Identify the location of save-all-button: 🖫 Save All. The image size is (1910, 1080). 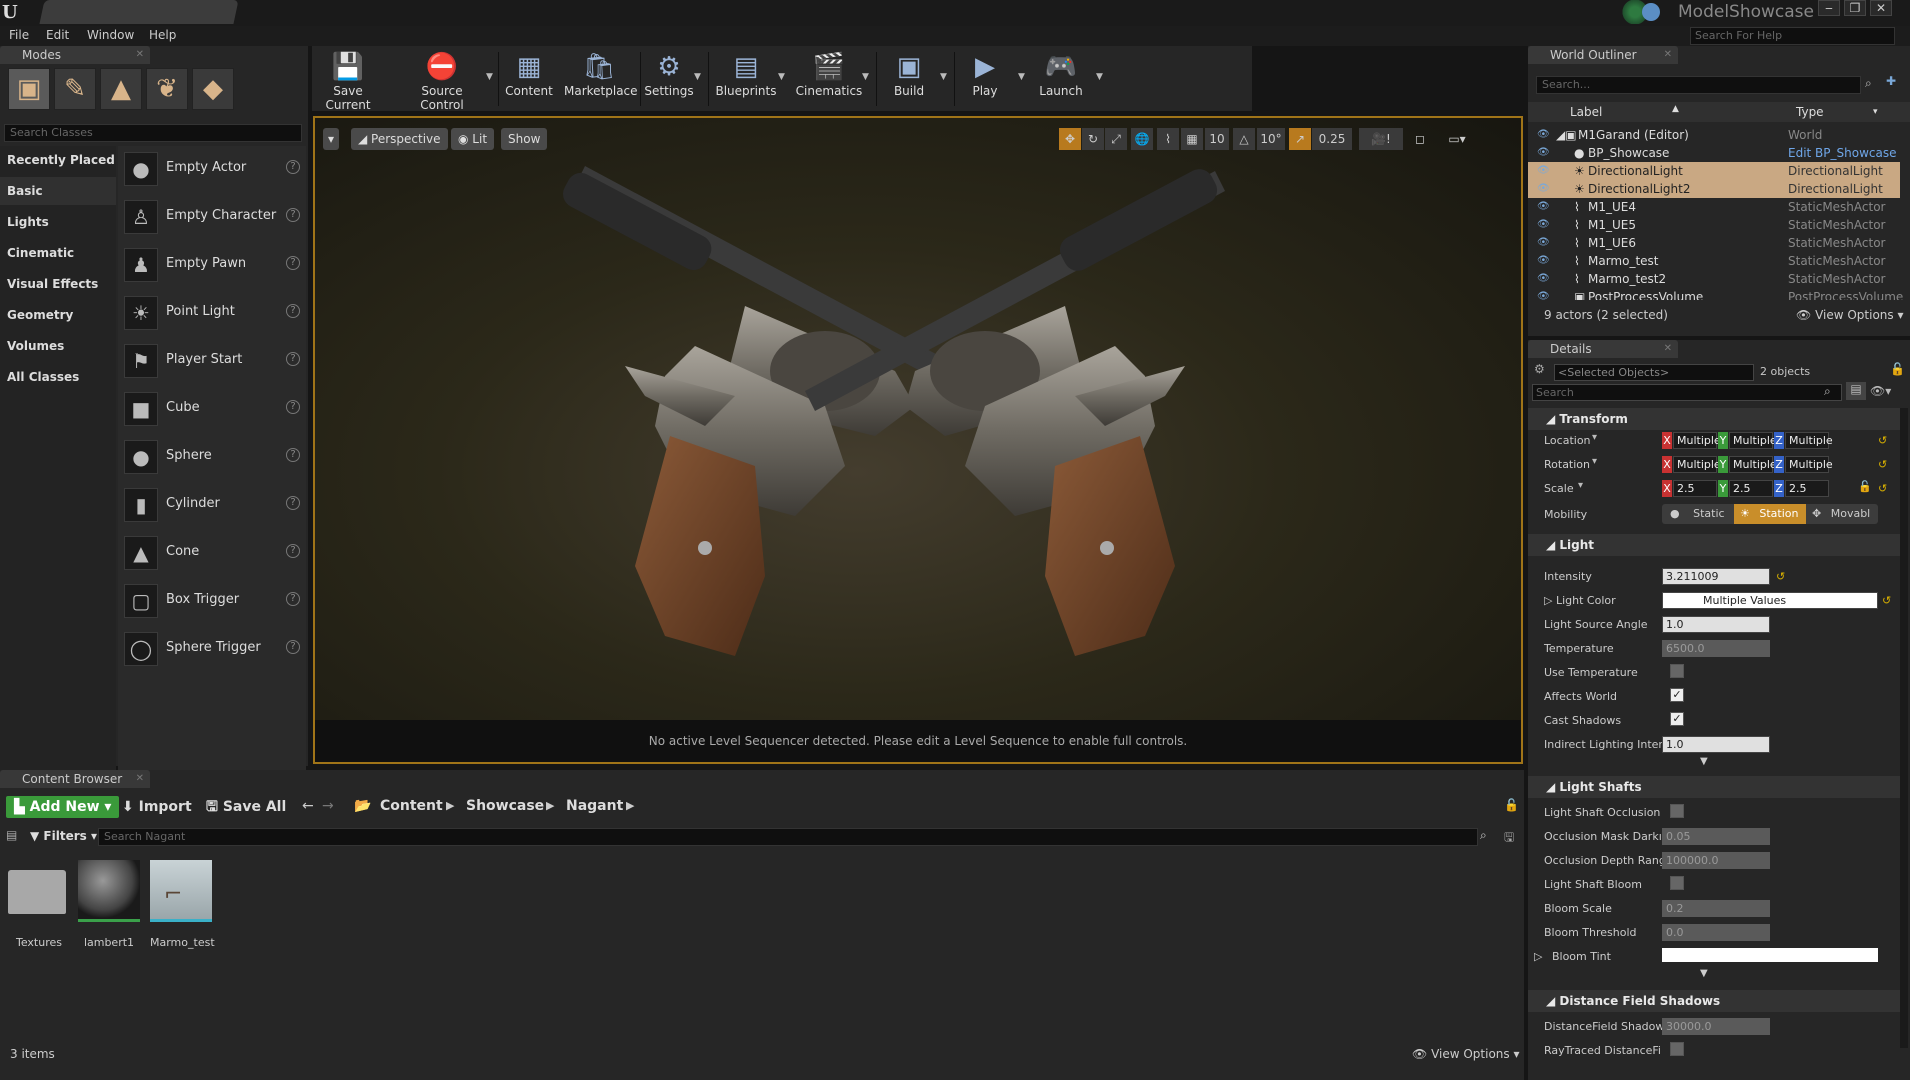
(246, 807).